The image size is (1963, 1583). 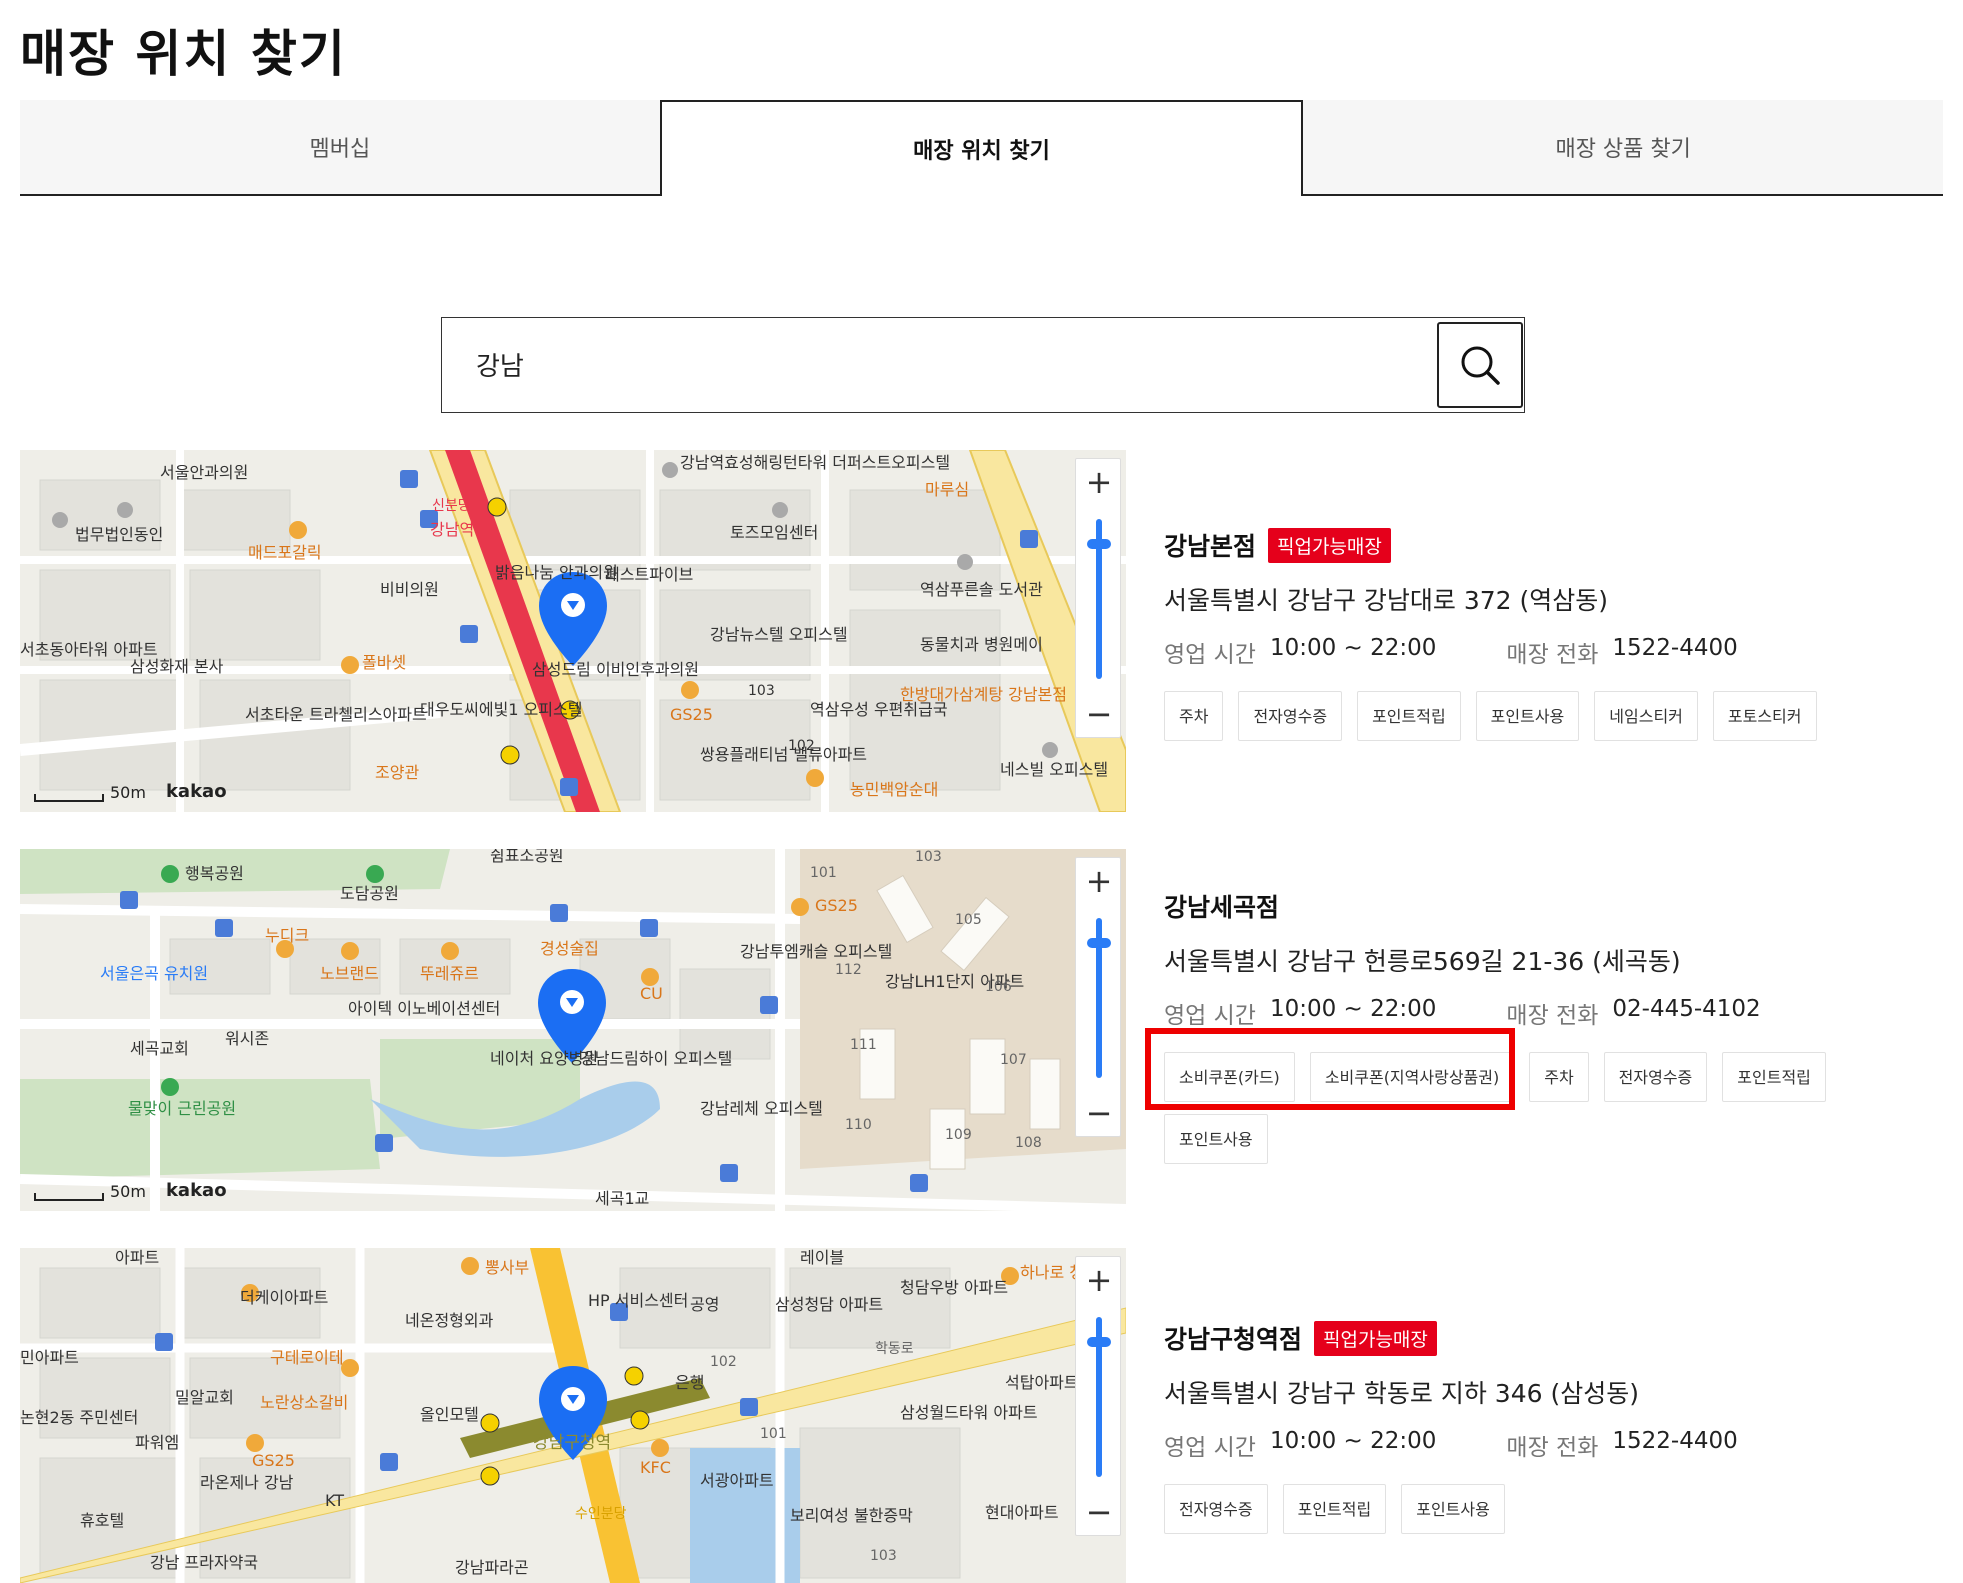 I want to click on map-label: 휴호텔, so click(x=102, y=1520).